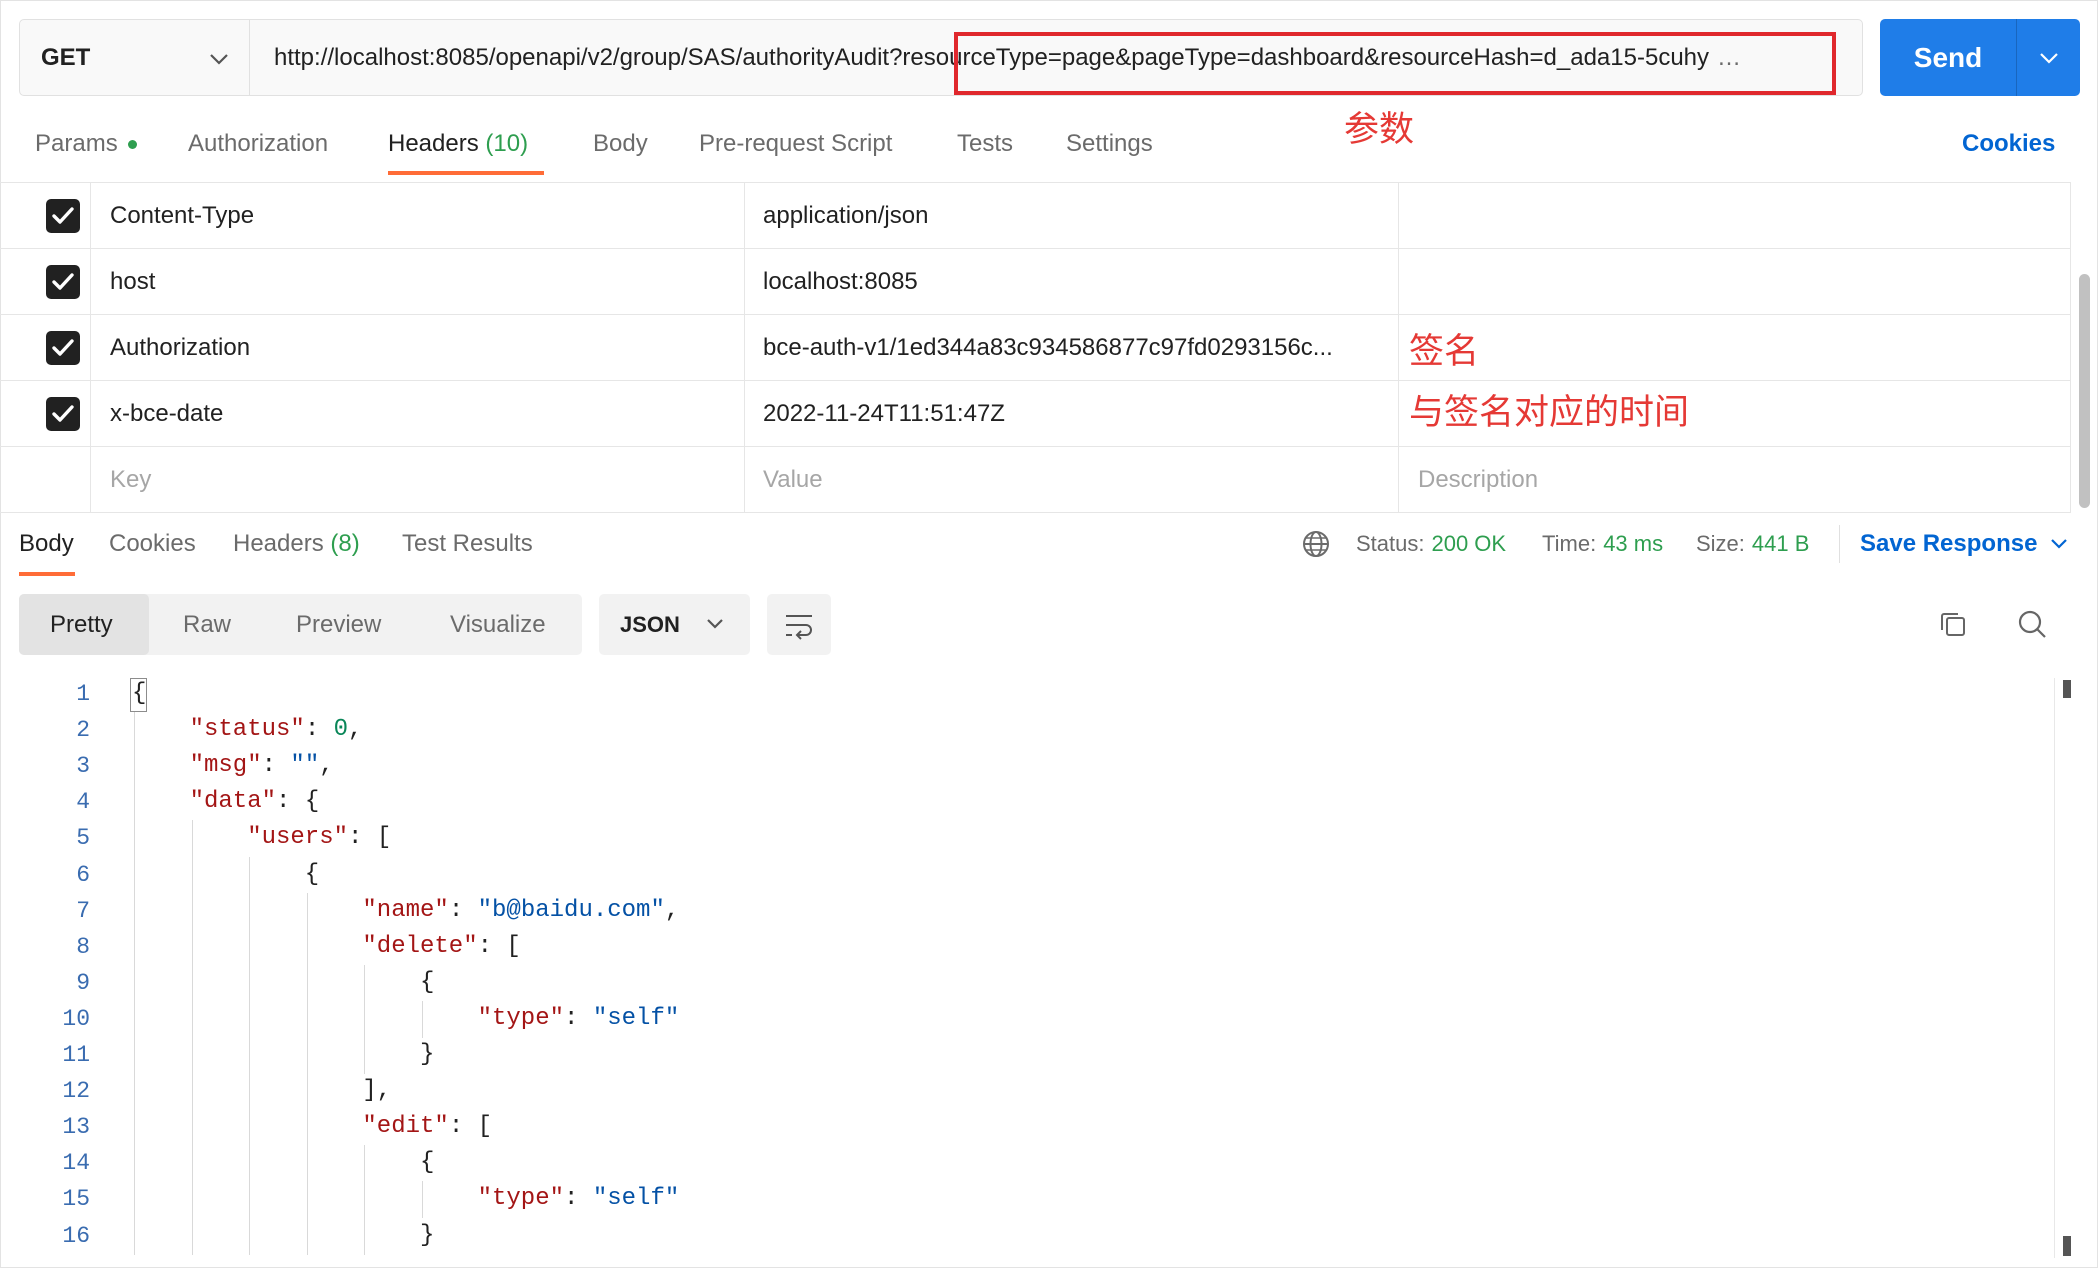 This screenshot has width=2098, height=1278. I want to click on search-icon, so click(2032, 624).